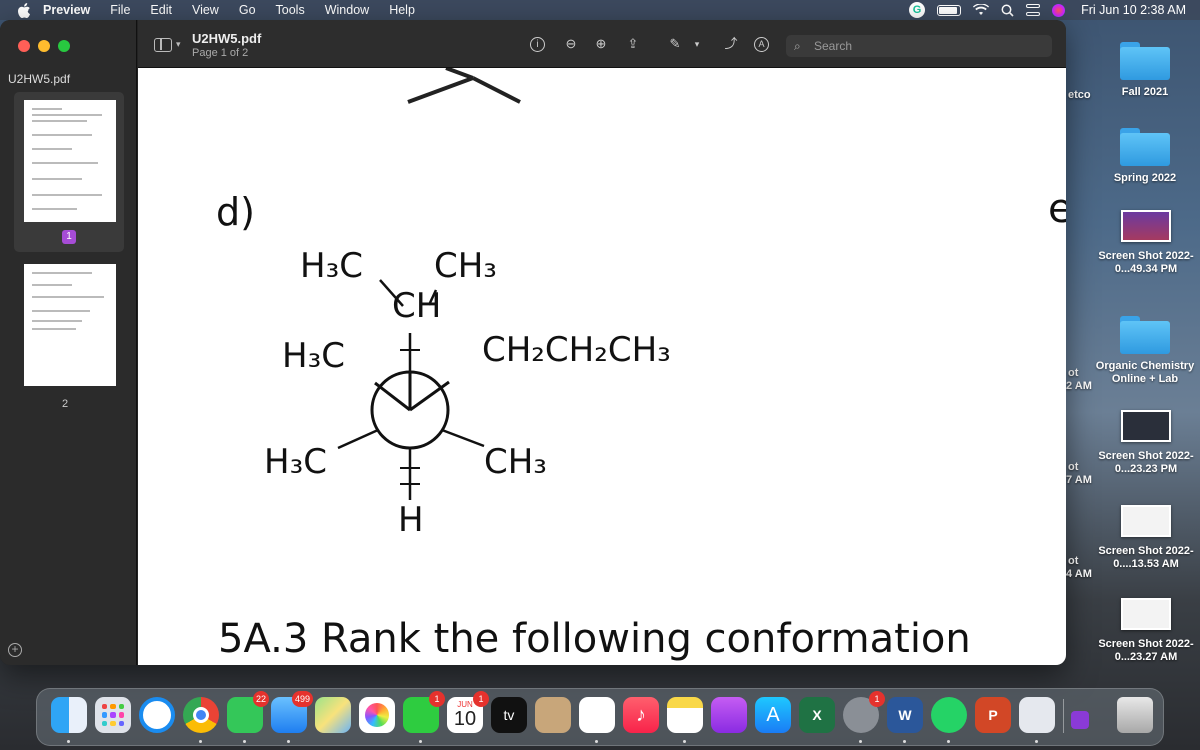 Image resolution: width=1200 pixels, height=750 pixels. I want to click on desktop-partial-label: etco, so click(1079, 95).